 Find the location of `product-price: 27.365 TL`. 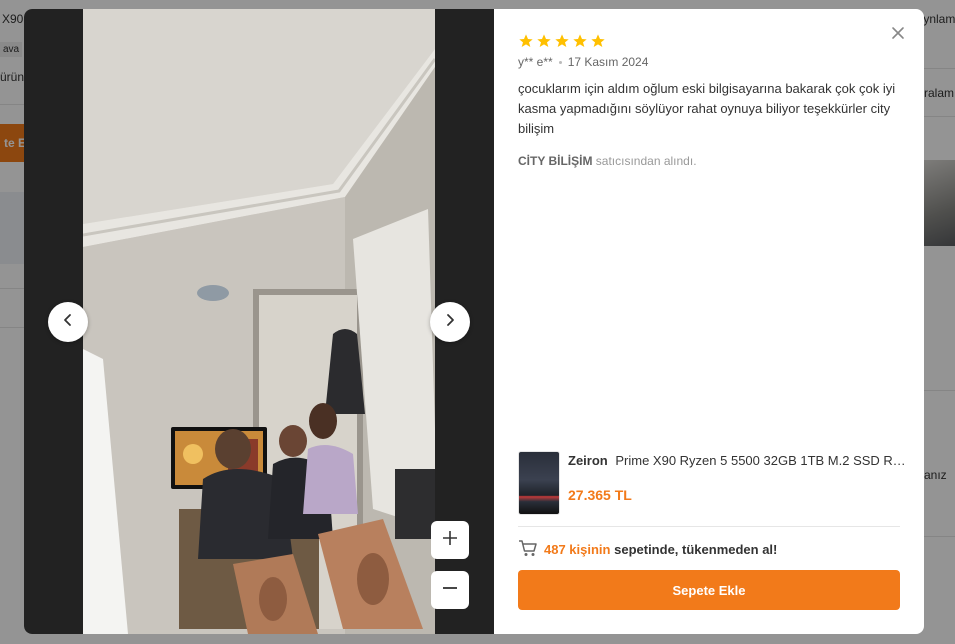

product-price: 27.365 TL is located at coordinates (600, 495).